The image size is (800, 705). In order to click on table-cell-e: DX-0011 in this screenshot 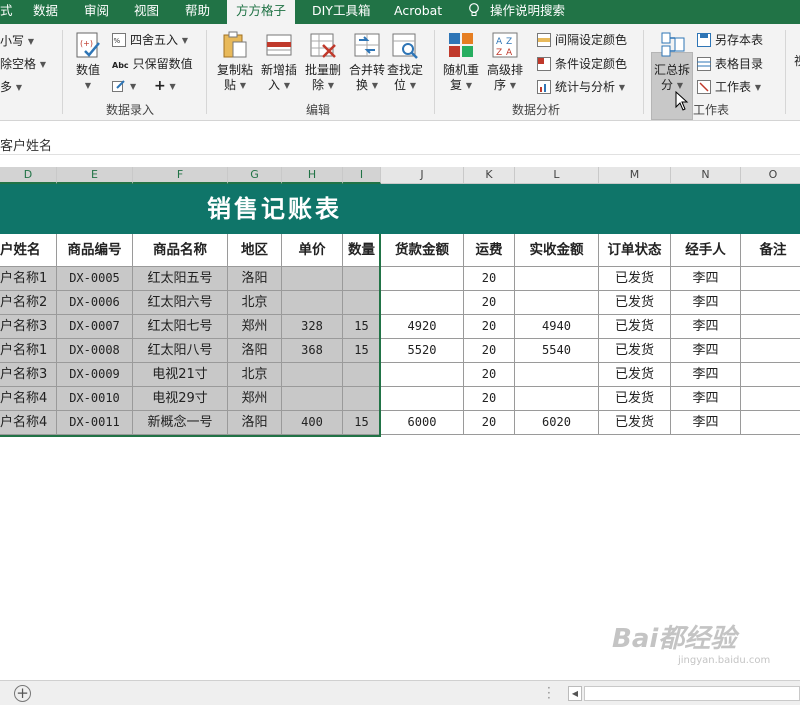, I will do `click(95, 423)`.